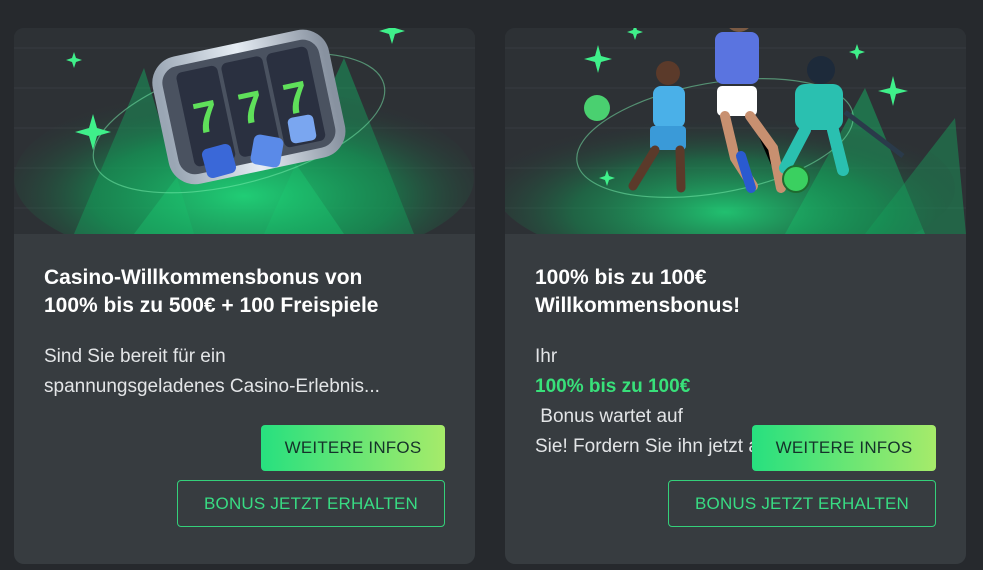  Describe the element at coordinates (613, 386) in the screenshot. I see `bonus-amount-highlight: 100% bis zu 100€` at that location.